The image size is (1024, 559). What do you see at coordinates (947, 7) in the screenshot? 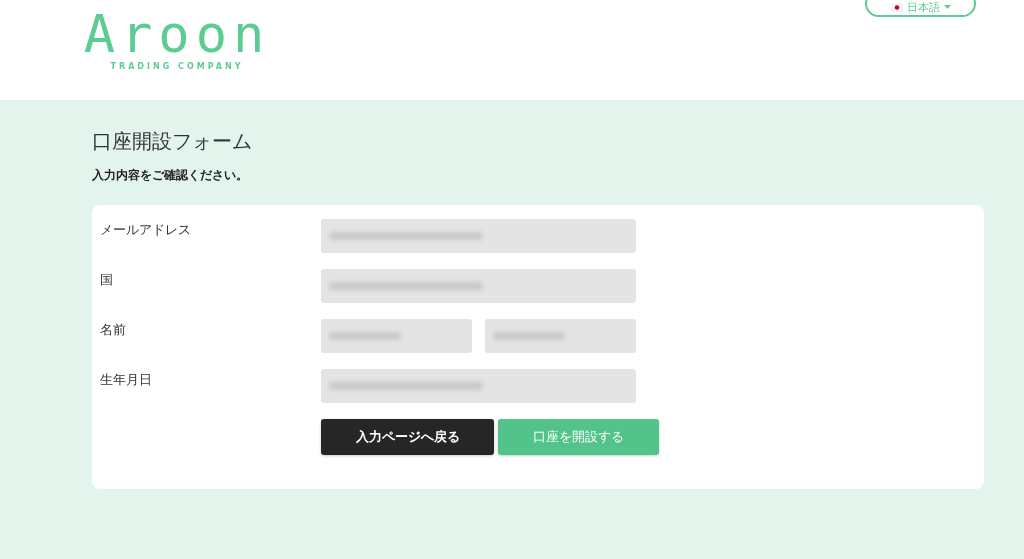
I see `caret-icon` at bounding box center [947, 7].